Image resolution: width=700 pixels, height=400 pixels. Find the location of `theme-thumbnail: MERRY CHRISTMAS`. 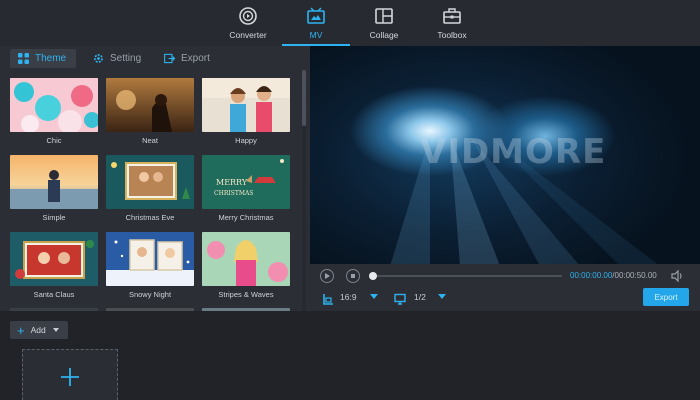

theme-thumbnail: MERRY CHRISTMAS is located at coordinates (246, 182).